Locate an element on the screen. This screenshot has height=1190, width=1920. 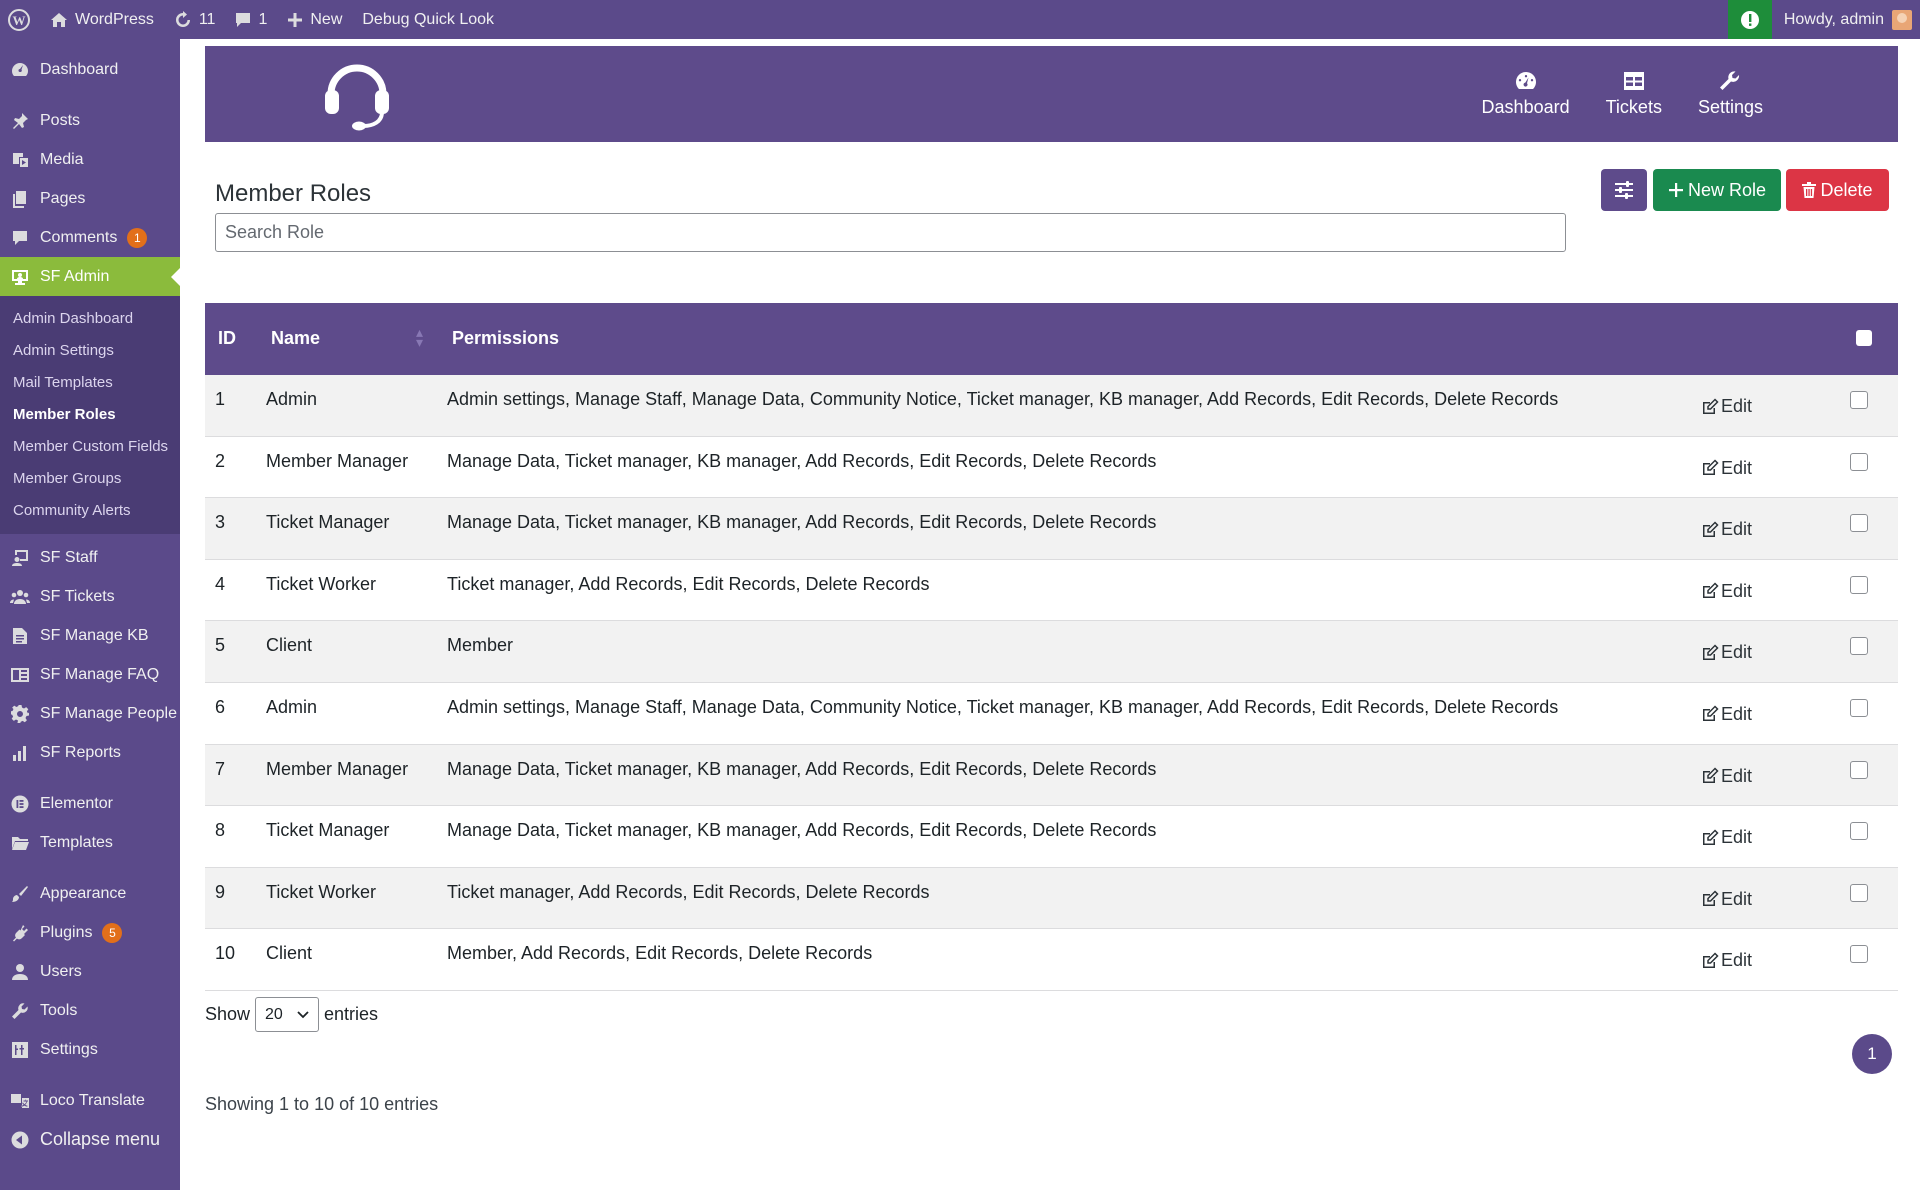
menu-label: Templates is located at coordinates (76, 842).